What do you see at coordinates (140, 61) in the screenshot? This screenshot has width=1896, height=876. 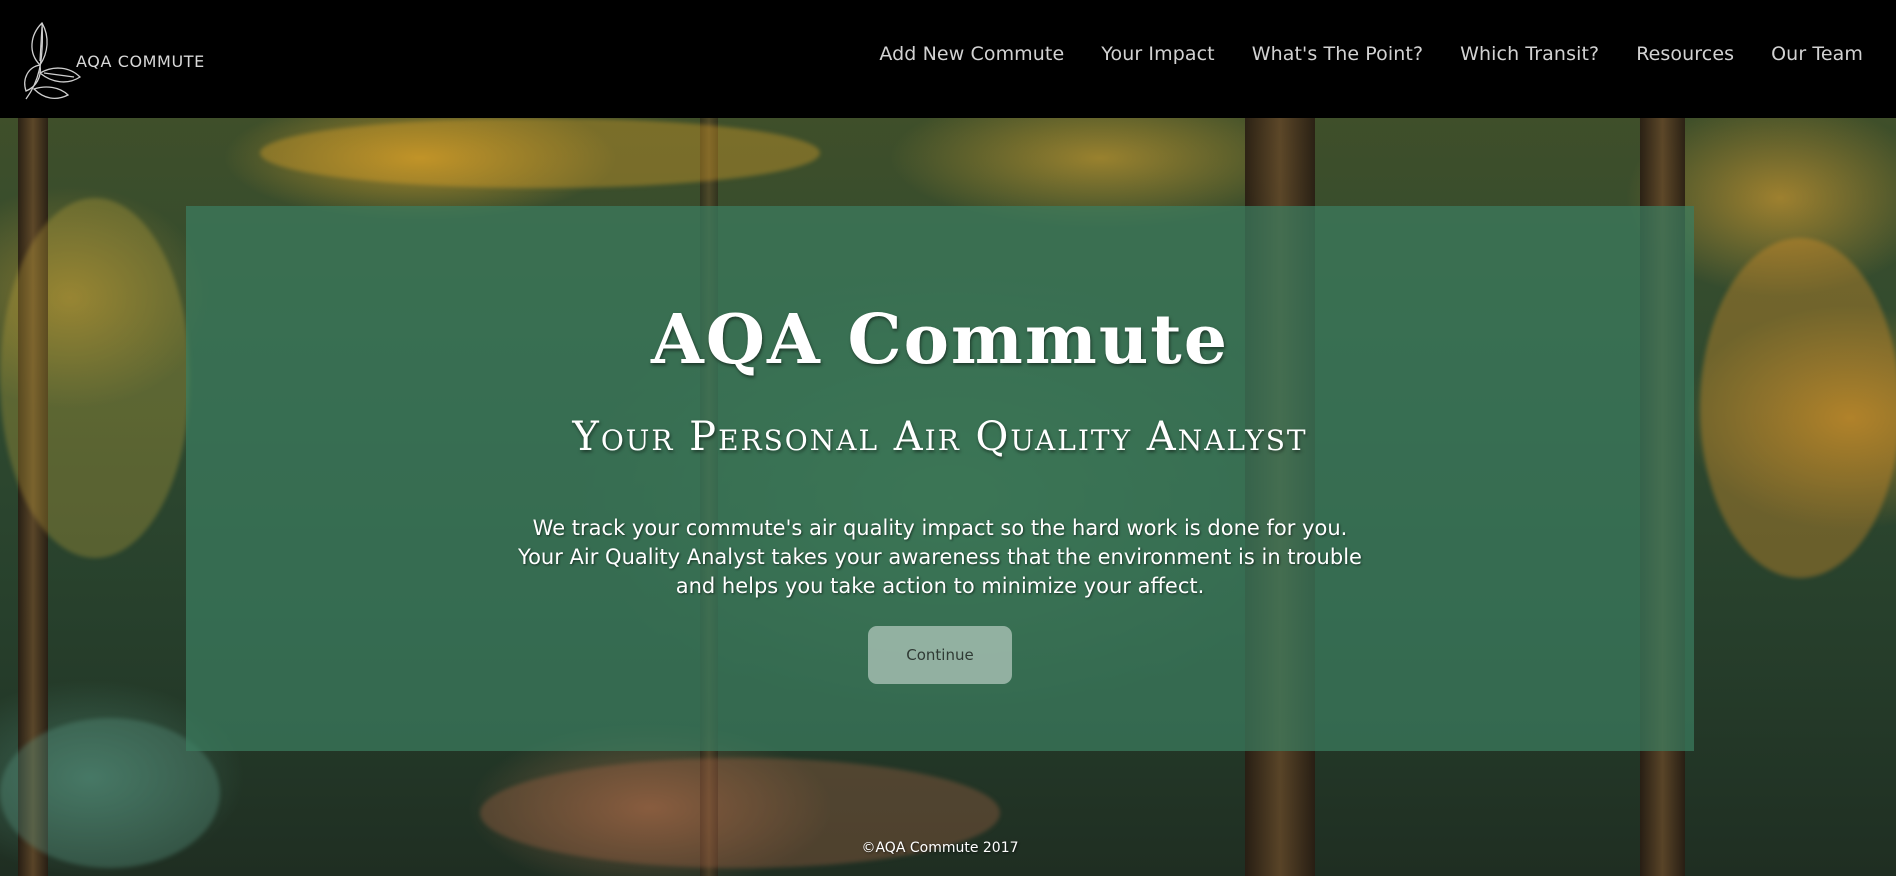 I see `logo-text: AQA COMMUTE` at bounding box center [140, 61].